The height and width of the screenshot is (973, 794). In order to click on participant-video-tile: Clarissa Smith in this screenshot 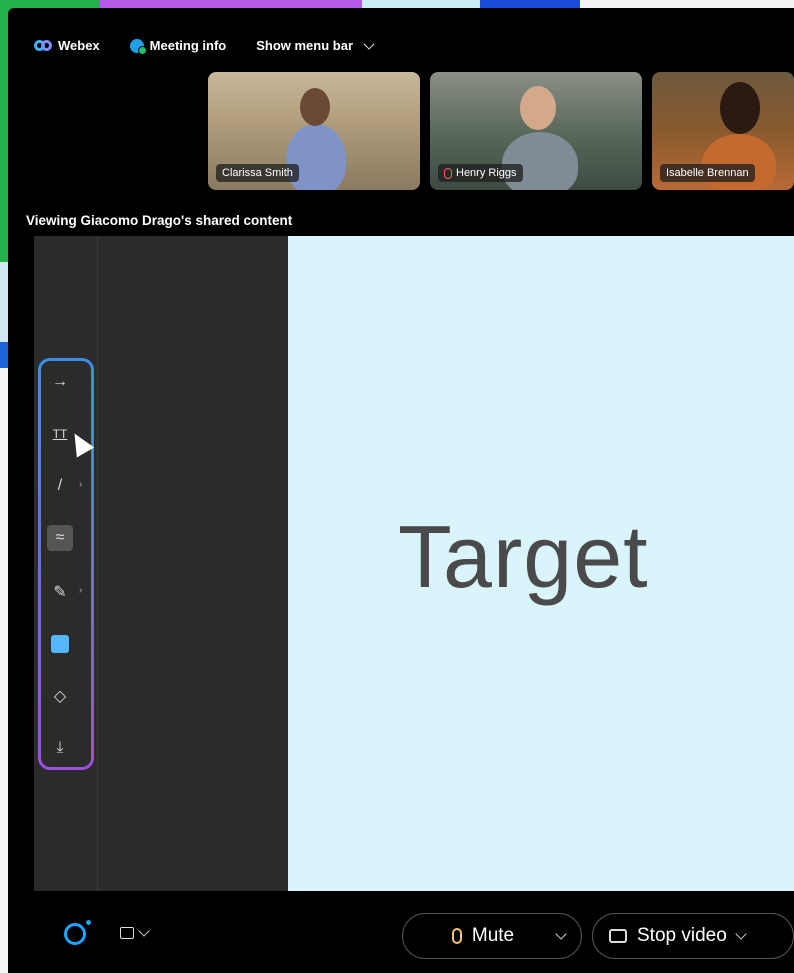, I will do `click(314, 131)`.